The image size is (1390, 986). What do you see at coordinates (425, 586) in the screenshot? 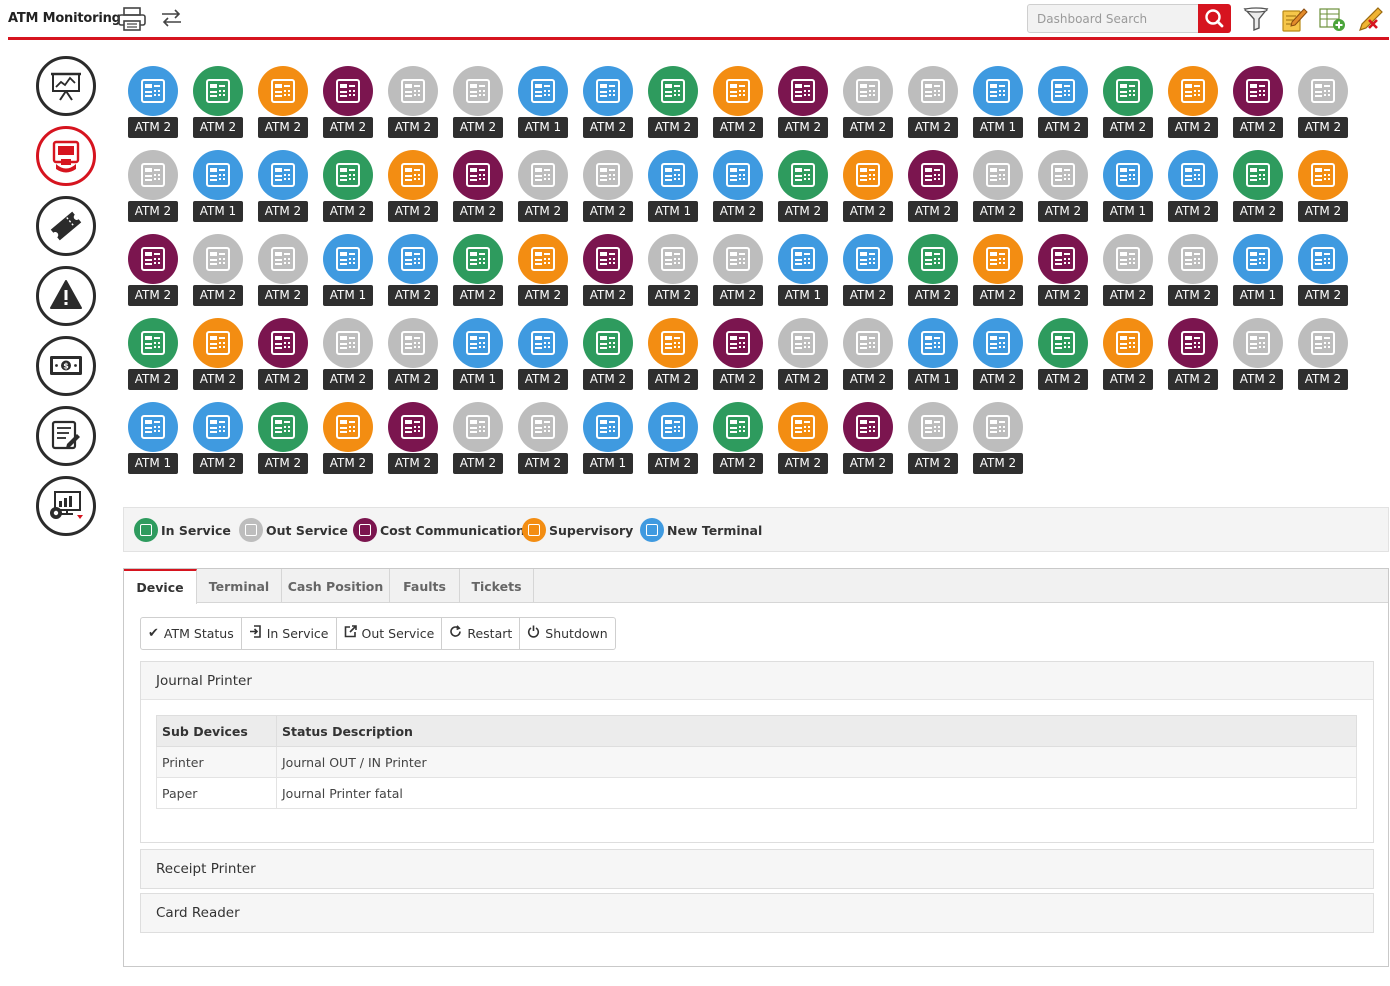
I see `tab-faults: Faults` at bounding box center [425, 586].